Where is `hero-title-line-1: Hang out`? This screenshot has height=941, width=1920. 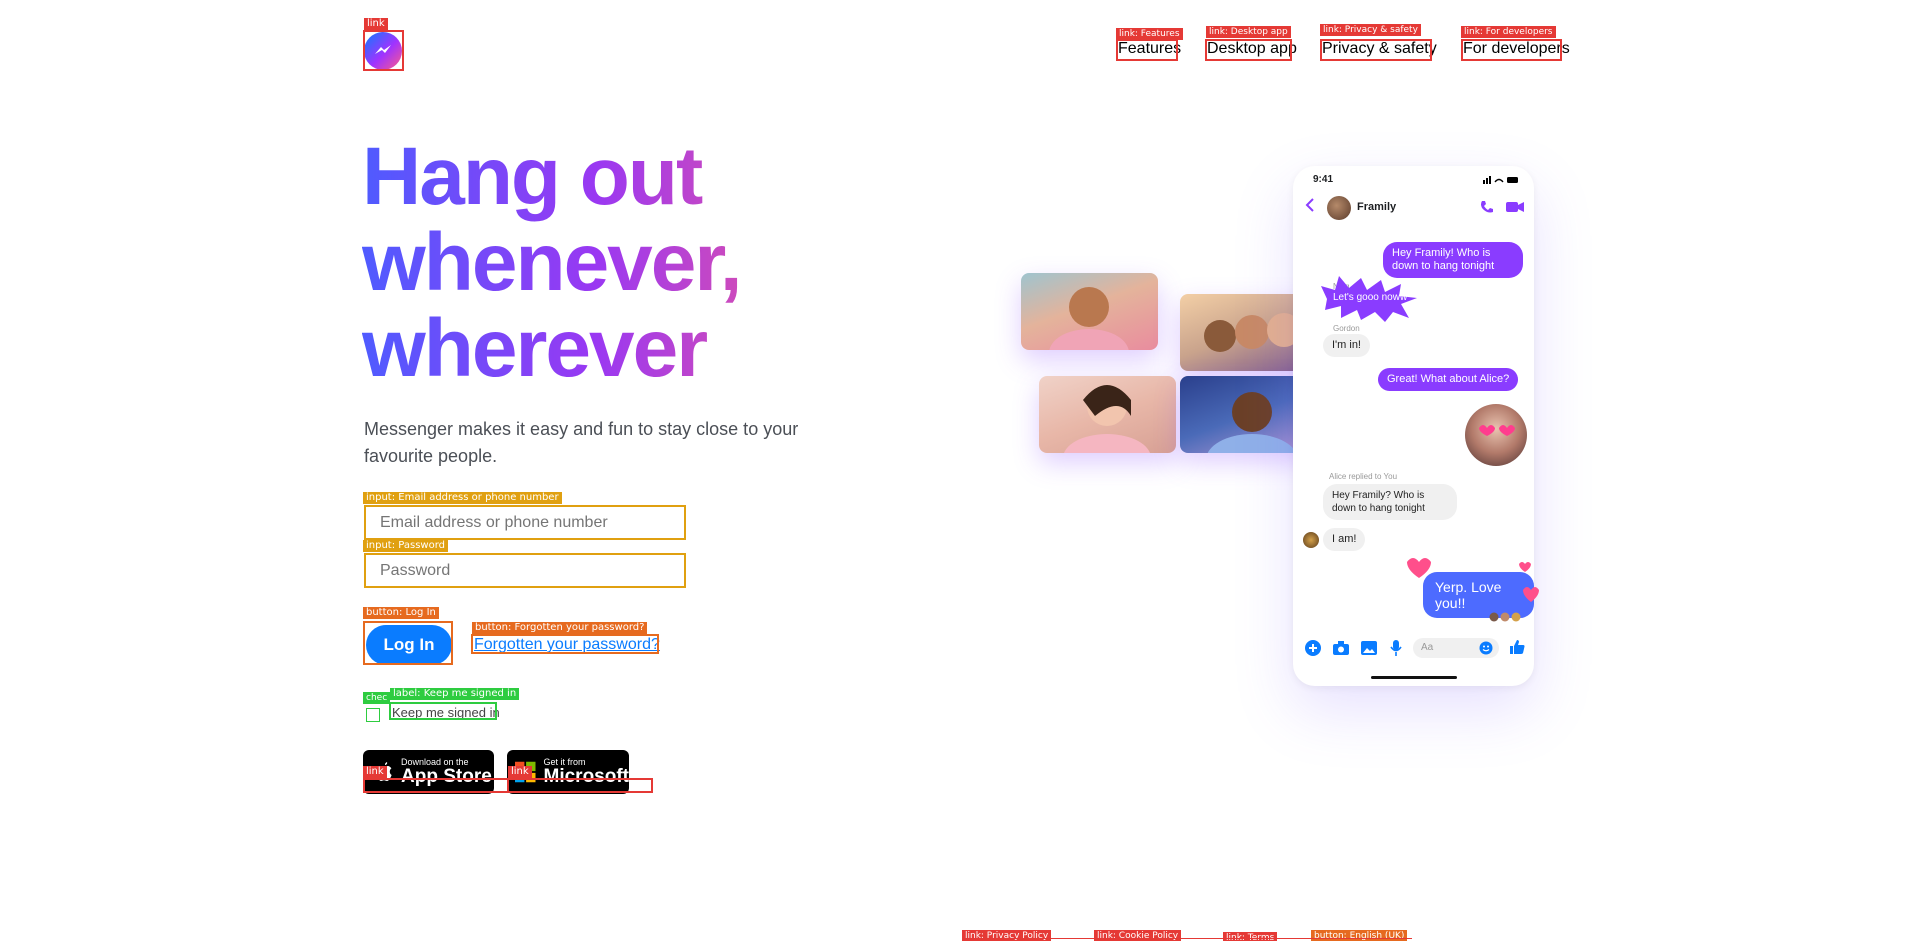
hero-title-line-1: Hang out is located at coordinates (532, 176).